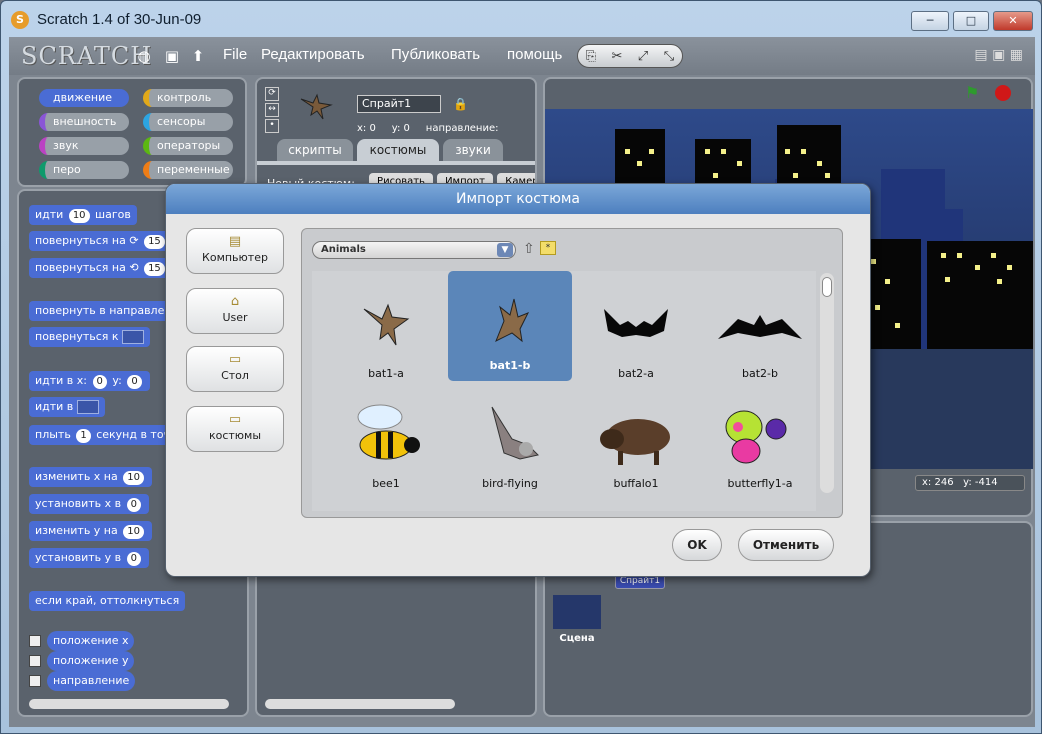  Describe the element at coordinates (669, 57) in the screenshot. I see `shrink-icon: ⤡` at that location.